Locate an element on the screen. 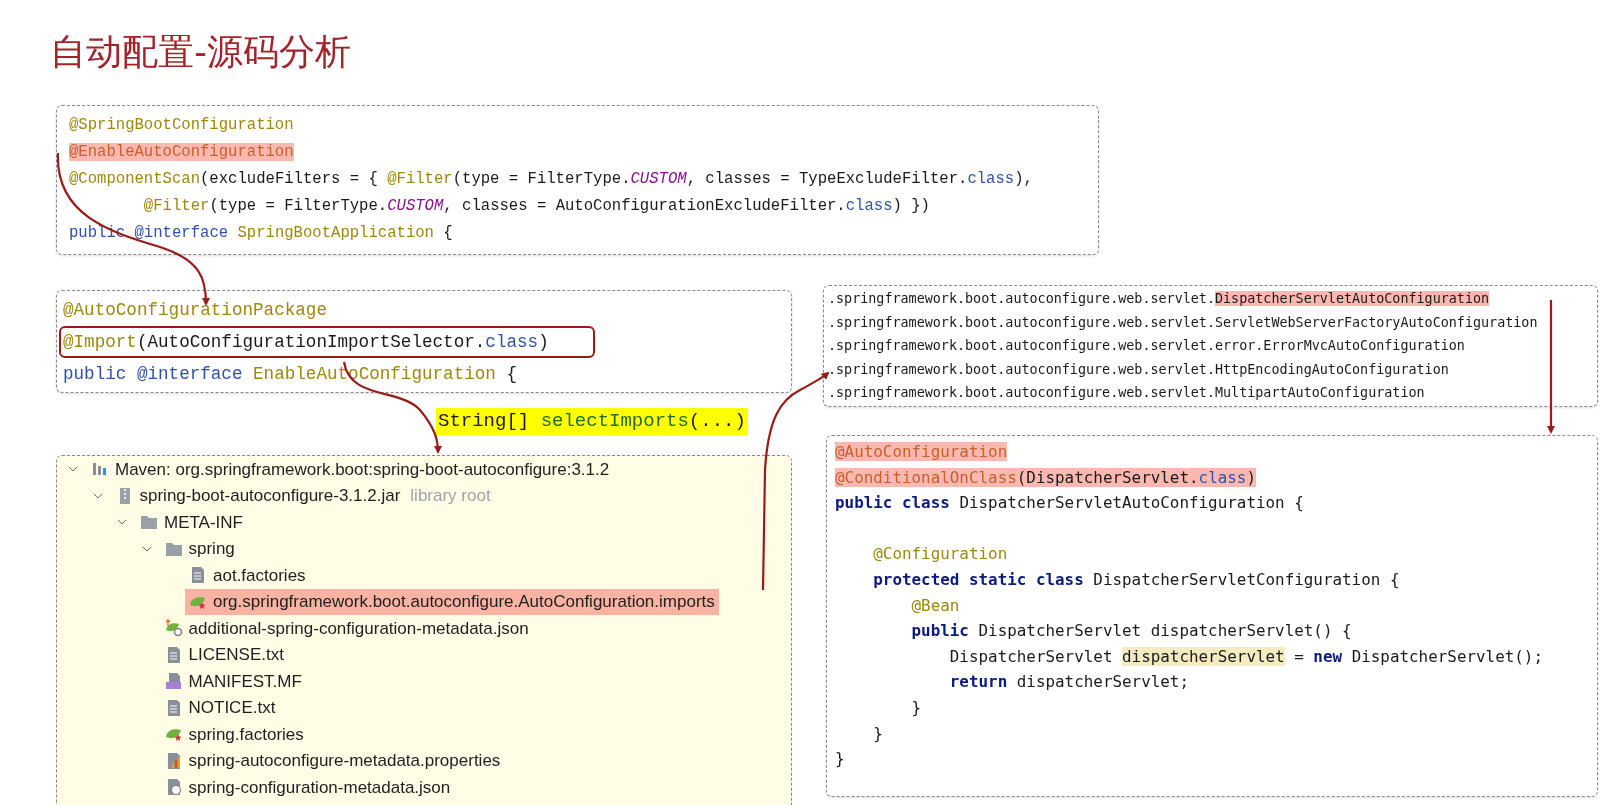 This screenshot has height=805, width=1603. tree-row: spring-autoconfigure-metadata.properties is located at coordinates (332, 760).